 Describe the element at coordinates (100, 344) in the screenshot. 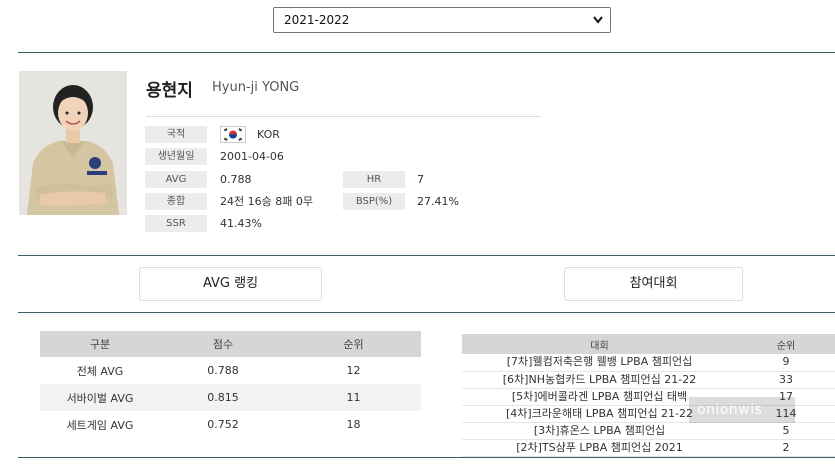

I see `header-category: 구분` at that location.